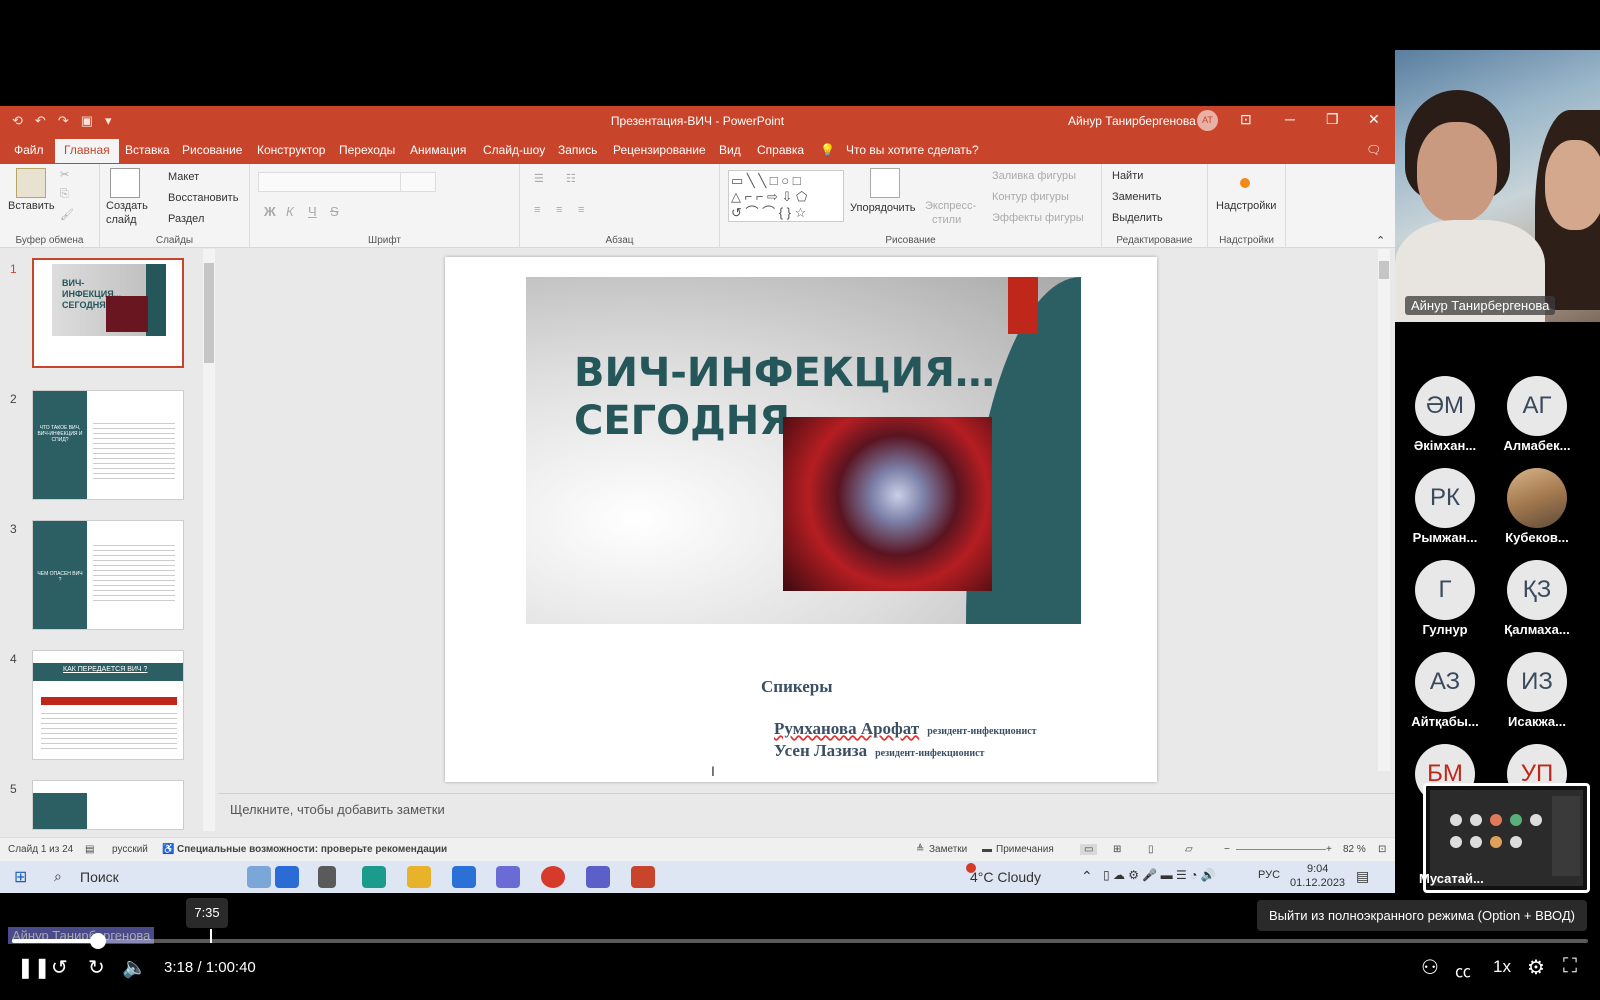 This screenshot has width=1600, height=1000. I want to click on italic-button: К, so click(290, 211).